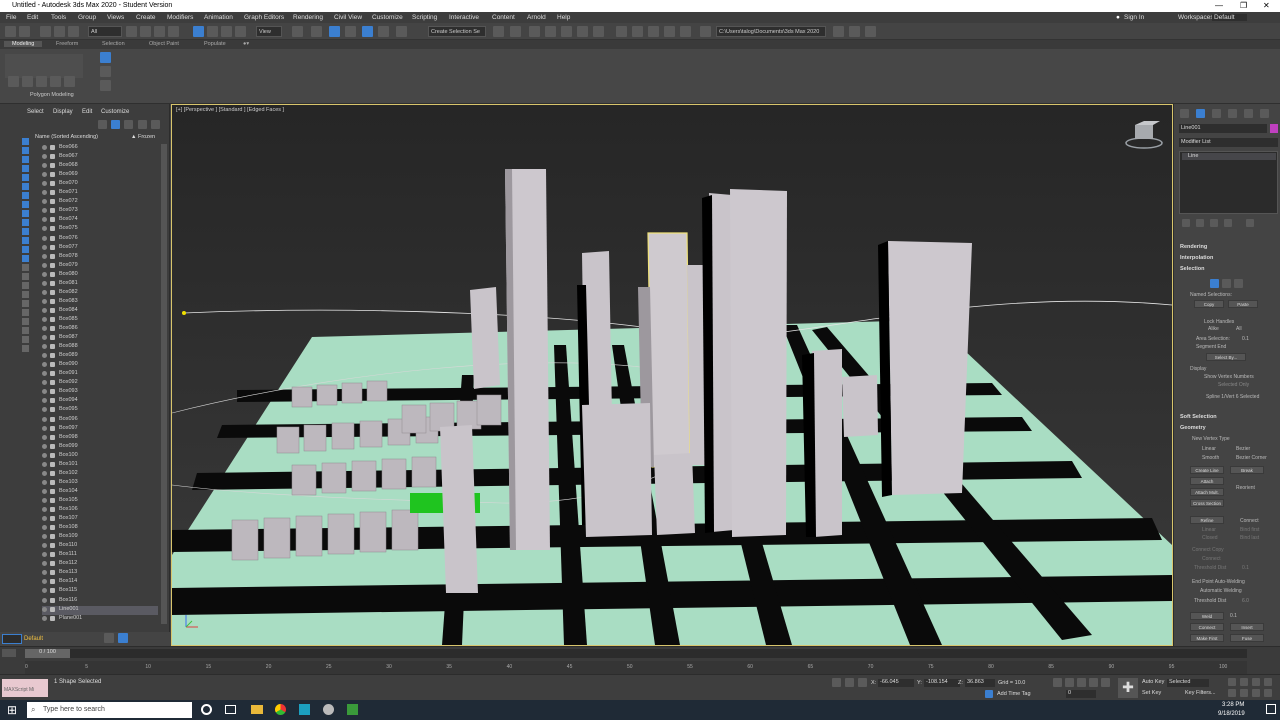 The image size is (1280, 720). Describe the element at coordinates (598, 31) in the screenshot. I see `material-editor-icon` at that location.